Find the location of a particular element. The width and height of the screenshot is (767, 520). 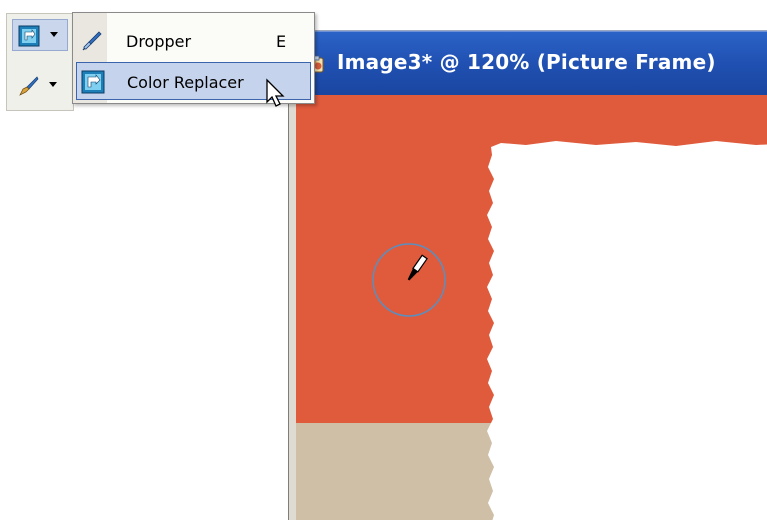

window-title: Image3* @ 120% (Picture Frame) is located at coordinates (526, 62).